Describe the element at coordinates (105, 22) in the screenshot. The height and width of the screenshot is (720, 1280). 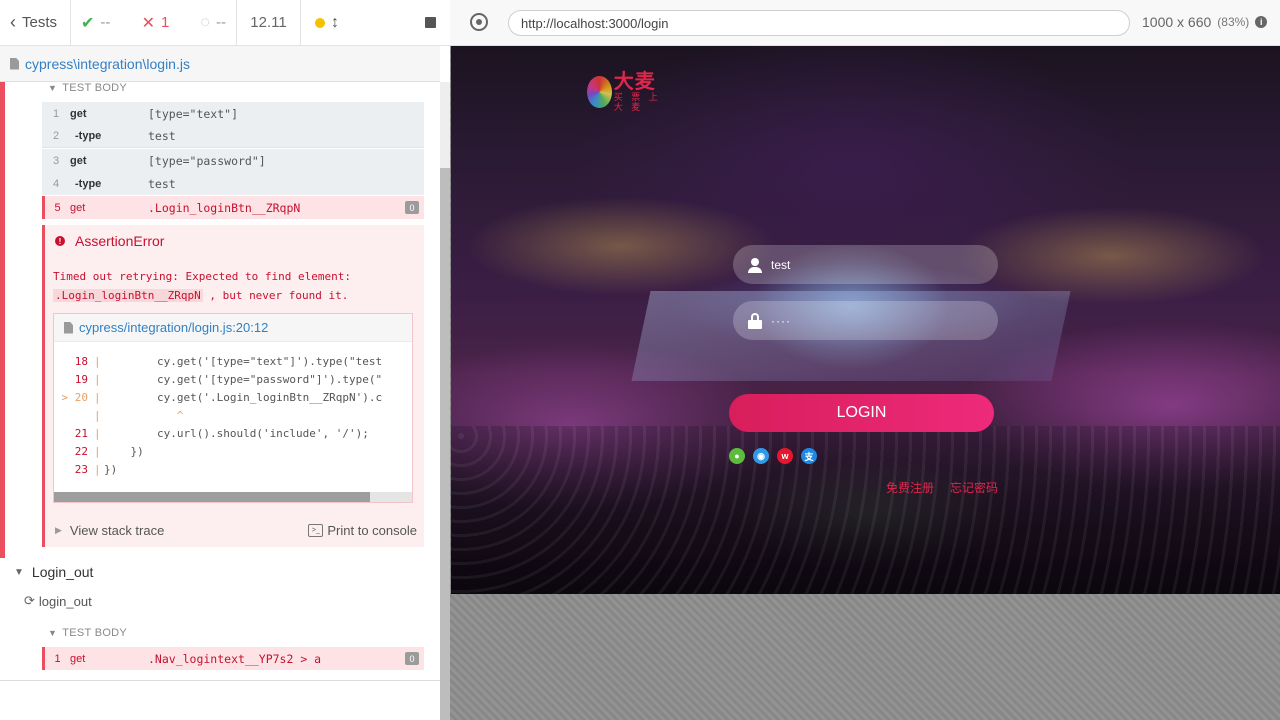
I see `passed-count: --` at that location.